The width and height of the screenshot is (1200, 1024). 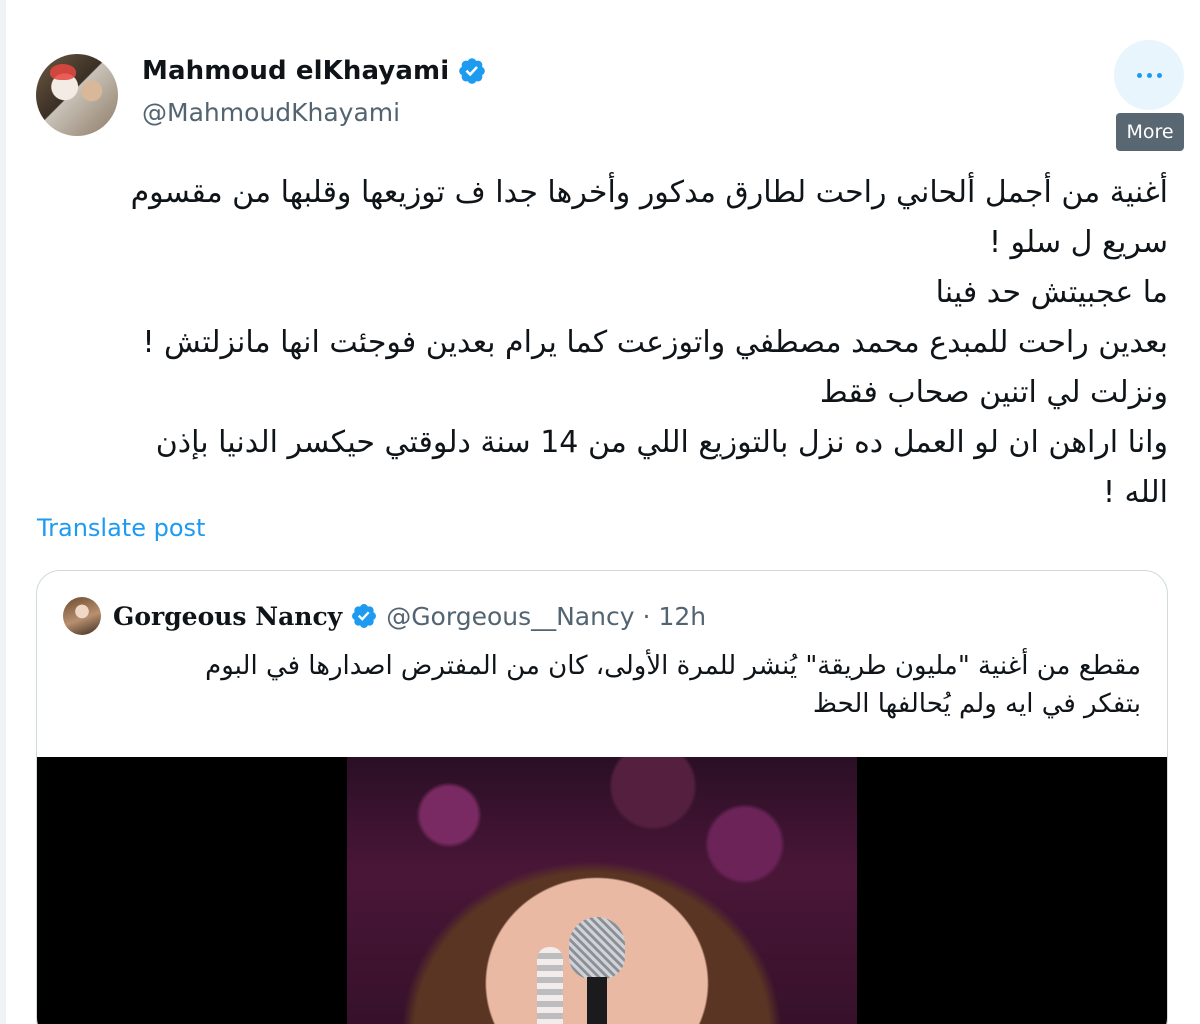 What do you see at coordinates (1078, 242) in the screenshot?
I see `tweet-line: سريع ل سلو !` at bounding box center [1078, 242].